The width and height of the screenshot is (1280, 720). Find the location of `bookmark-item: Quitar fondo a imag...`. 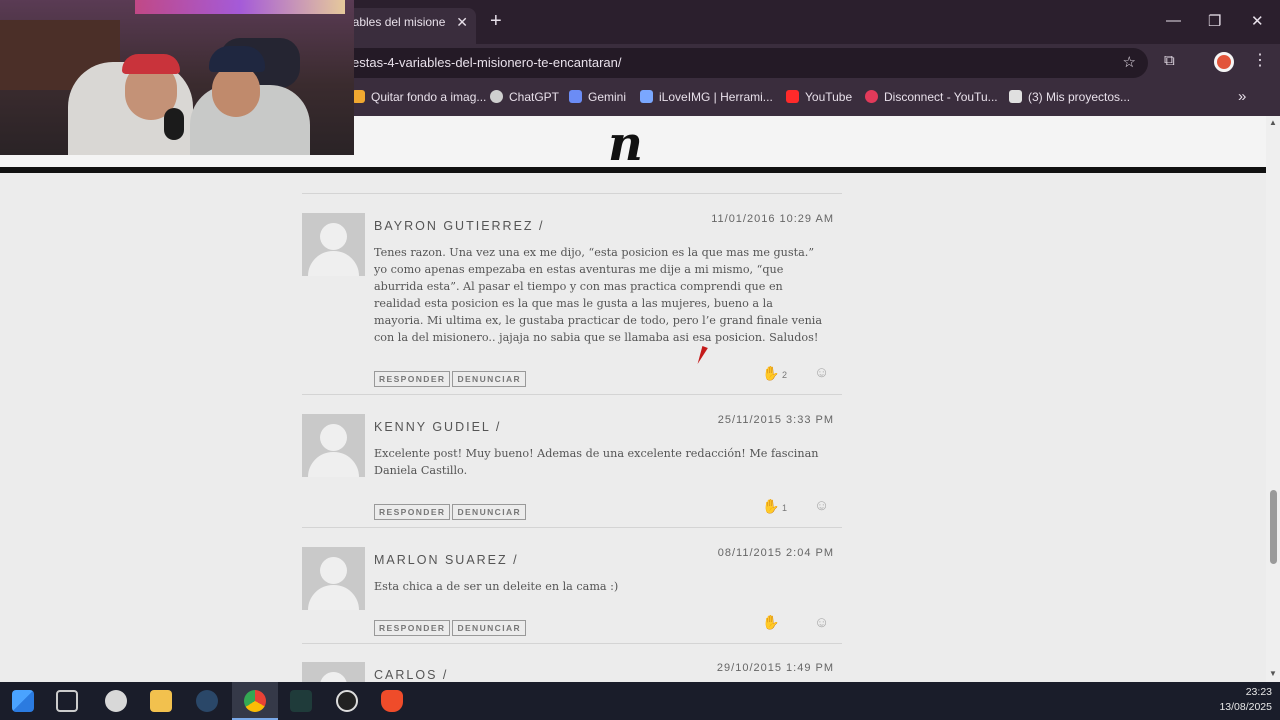

bookmark-item: Quitar fondo a imag... is located at coordinates (419, 97).